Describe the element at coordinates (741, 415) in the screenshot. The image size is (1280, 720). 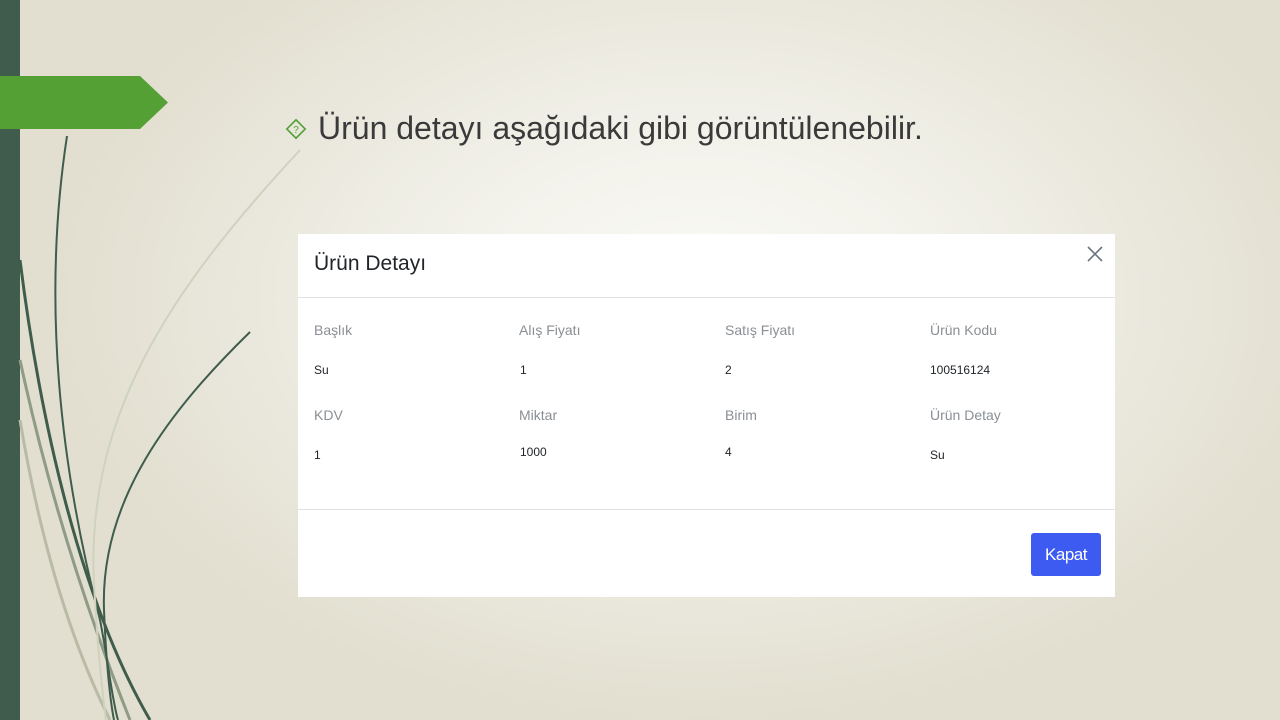
I see `field-label-birim: Birim` at that location.